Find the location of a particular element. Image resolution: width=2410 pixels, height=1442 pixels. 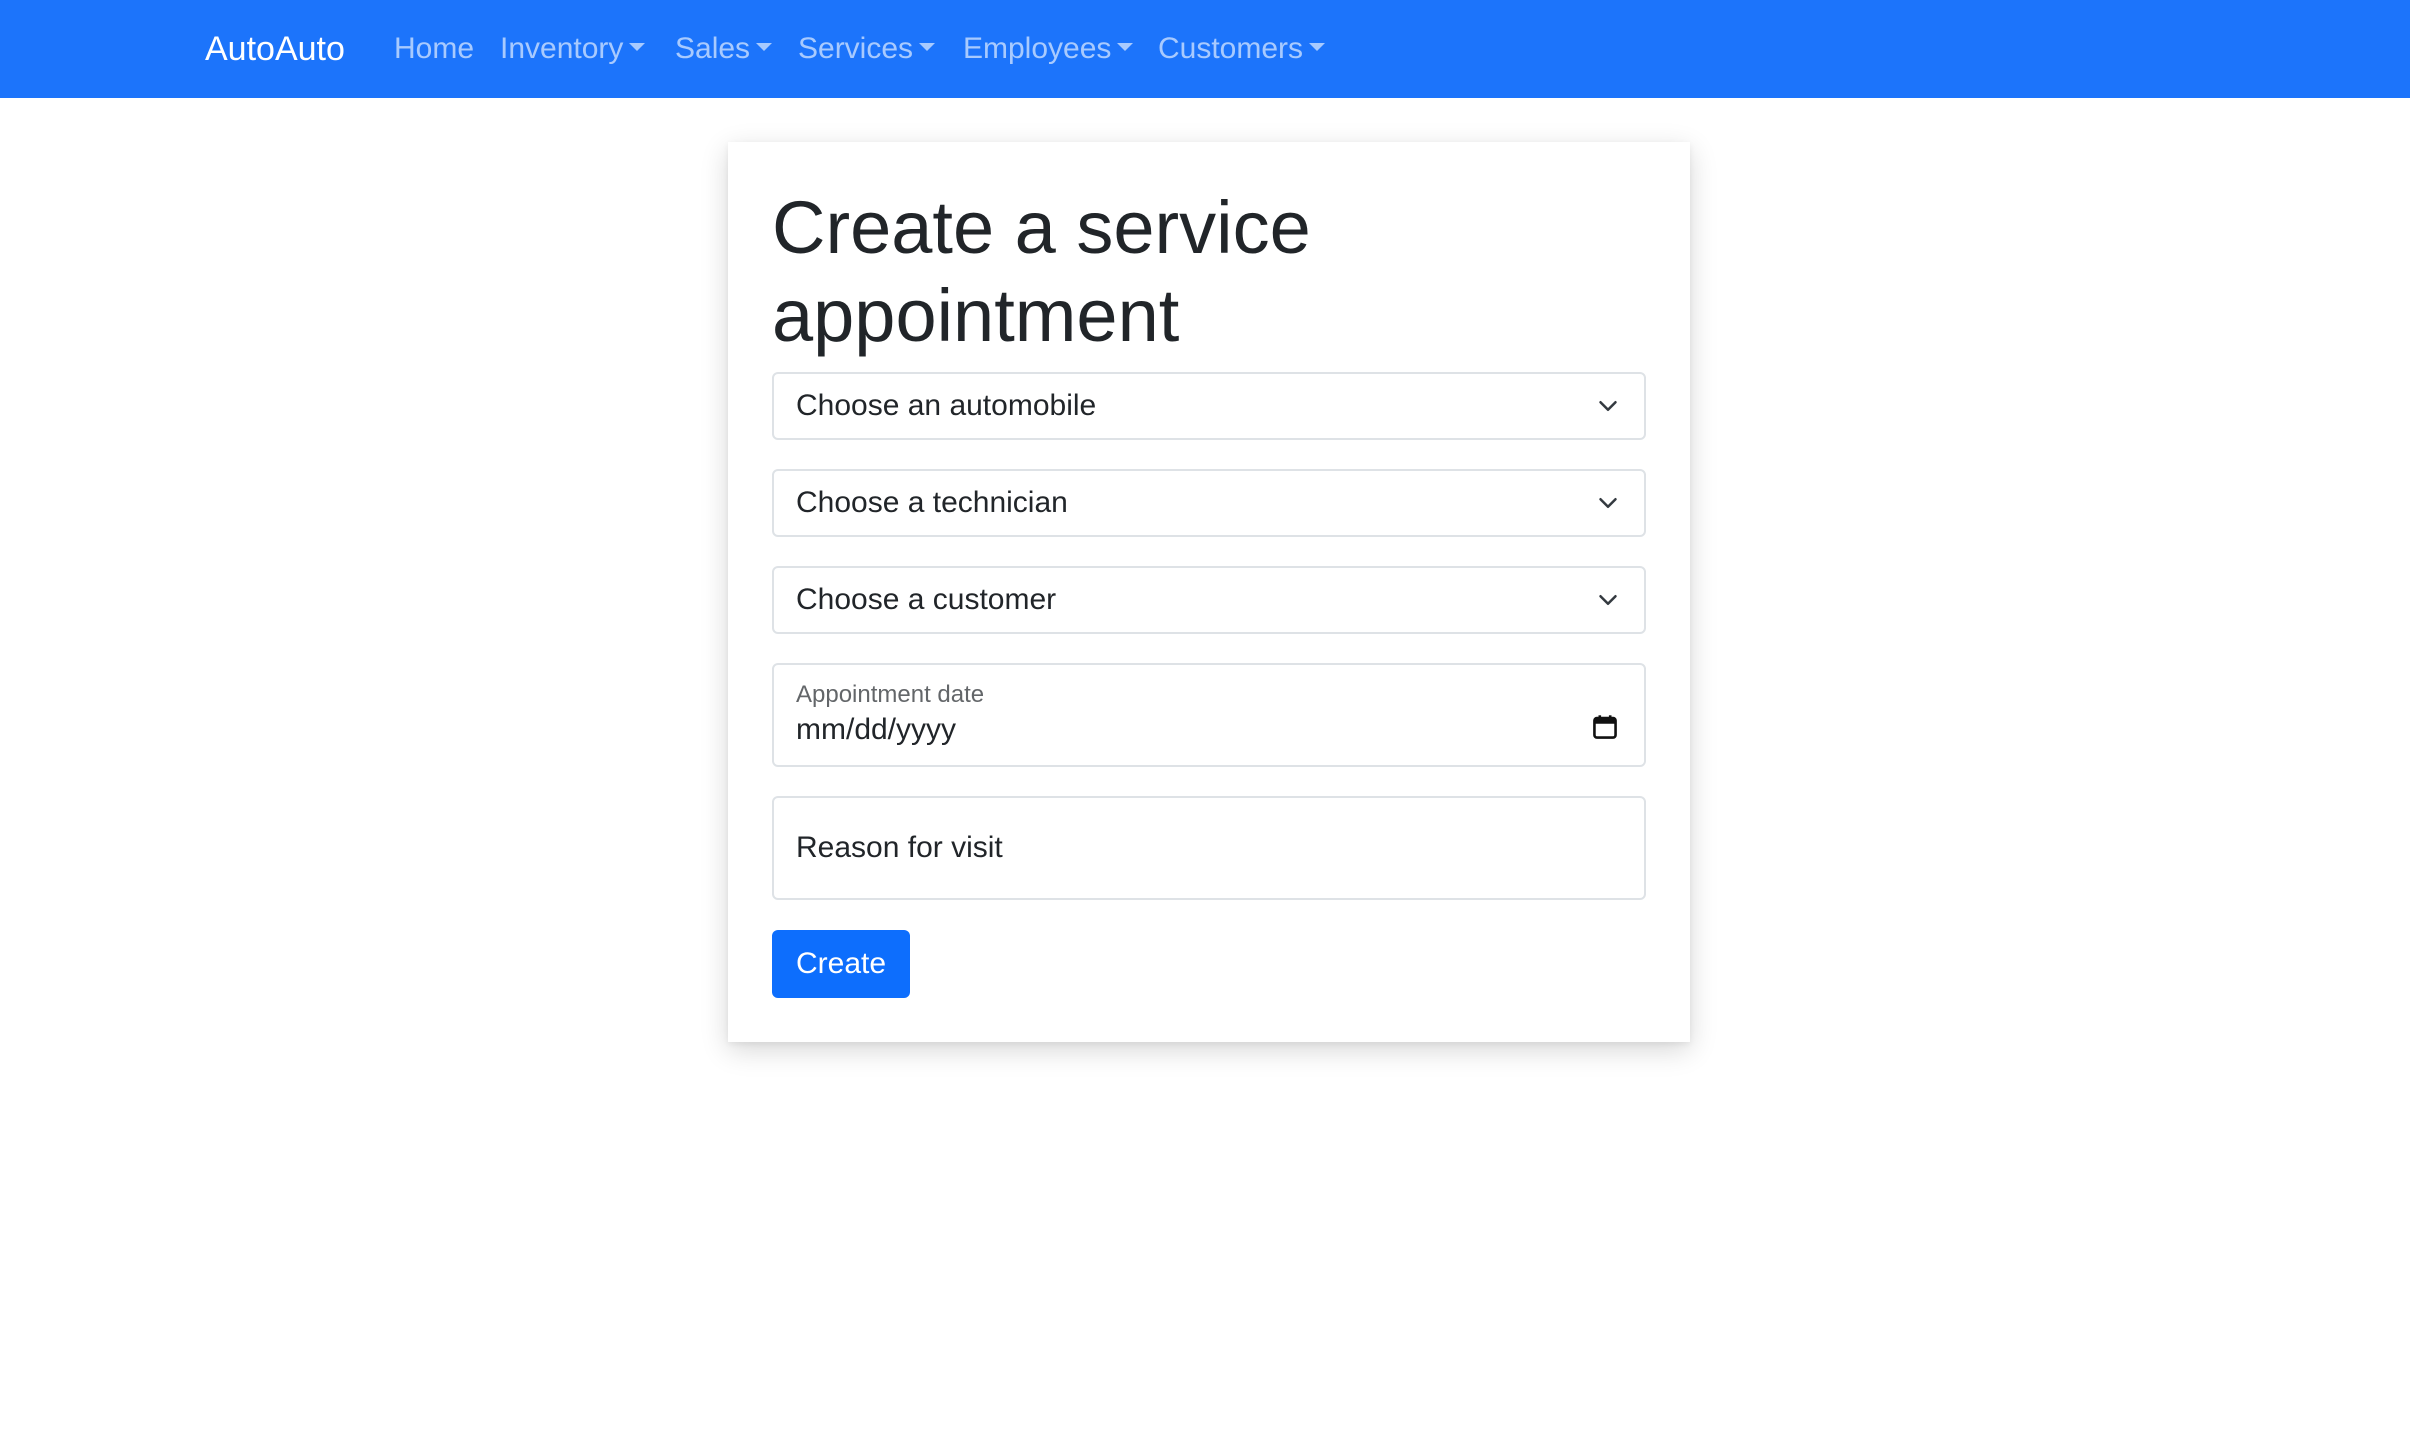

nav-sales-label: Sales is located at coordinates (713, 48).